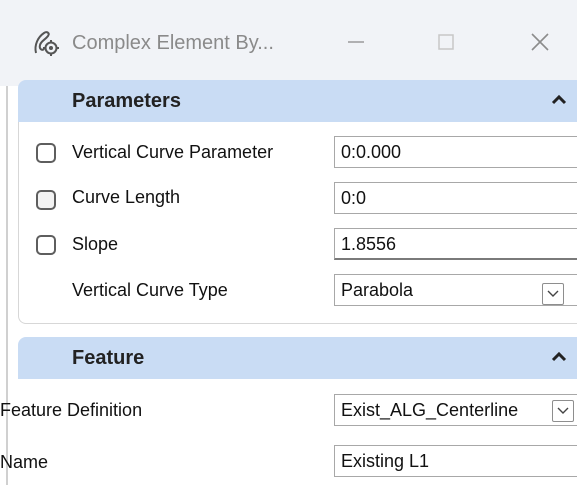 The width and height of the screenshot is (577, 485). Describe the element at coordinates (455, 152) in the screenshot. I see `vertical-curve-parameter-field: 0:0.000` at that location.